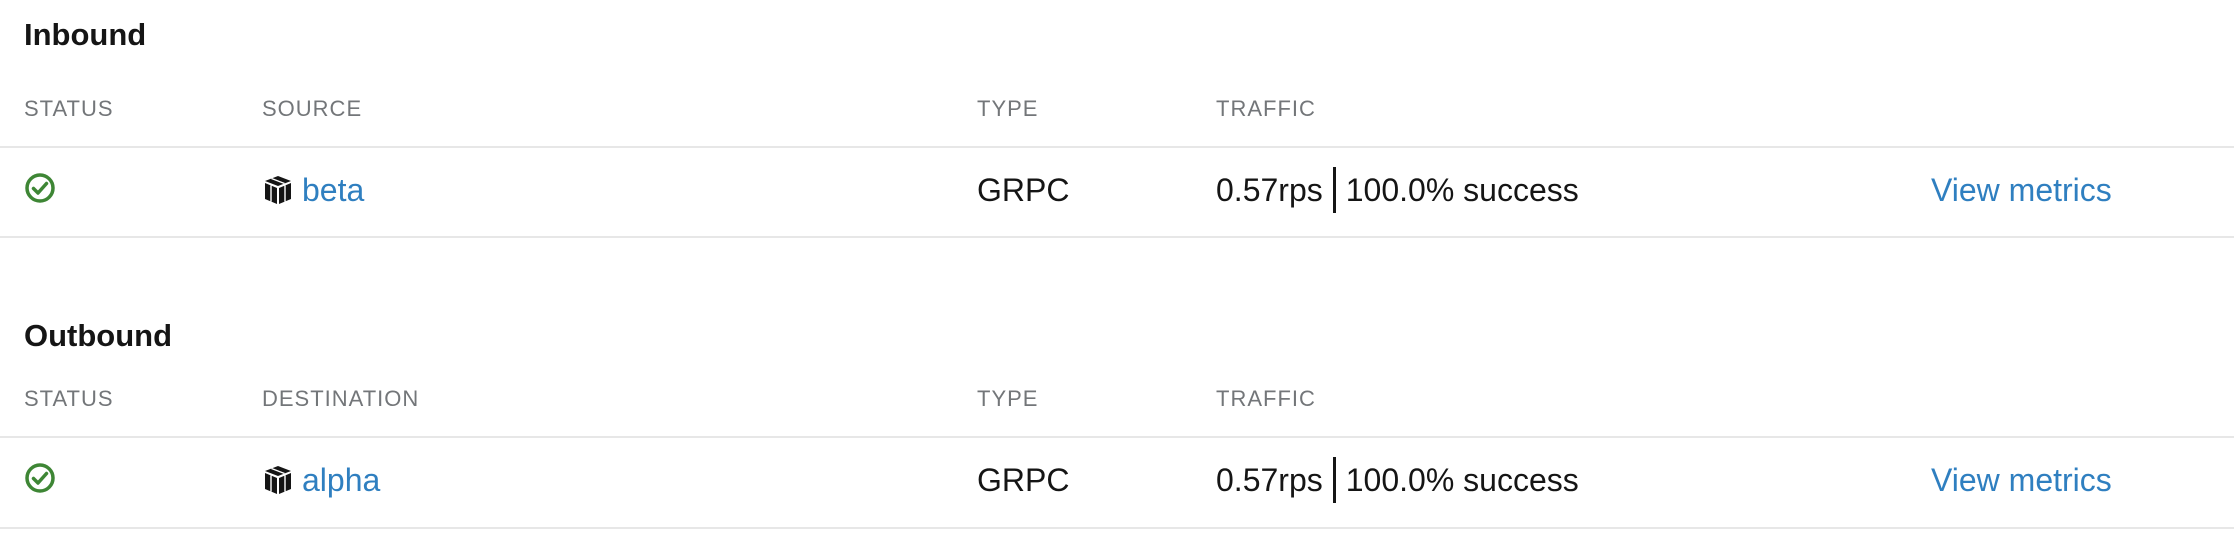 The height and width of the screenshot is (538, 2234). What do you see at coordinates (1117, 147) in the screenshot?
I see `inbound-header-divider` at bounding box center [1117, 147].